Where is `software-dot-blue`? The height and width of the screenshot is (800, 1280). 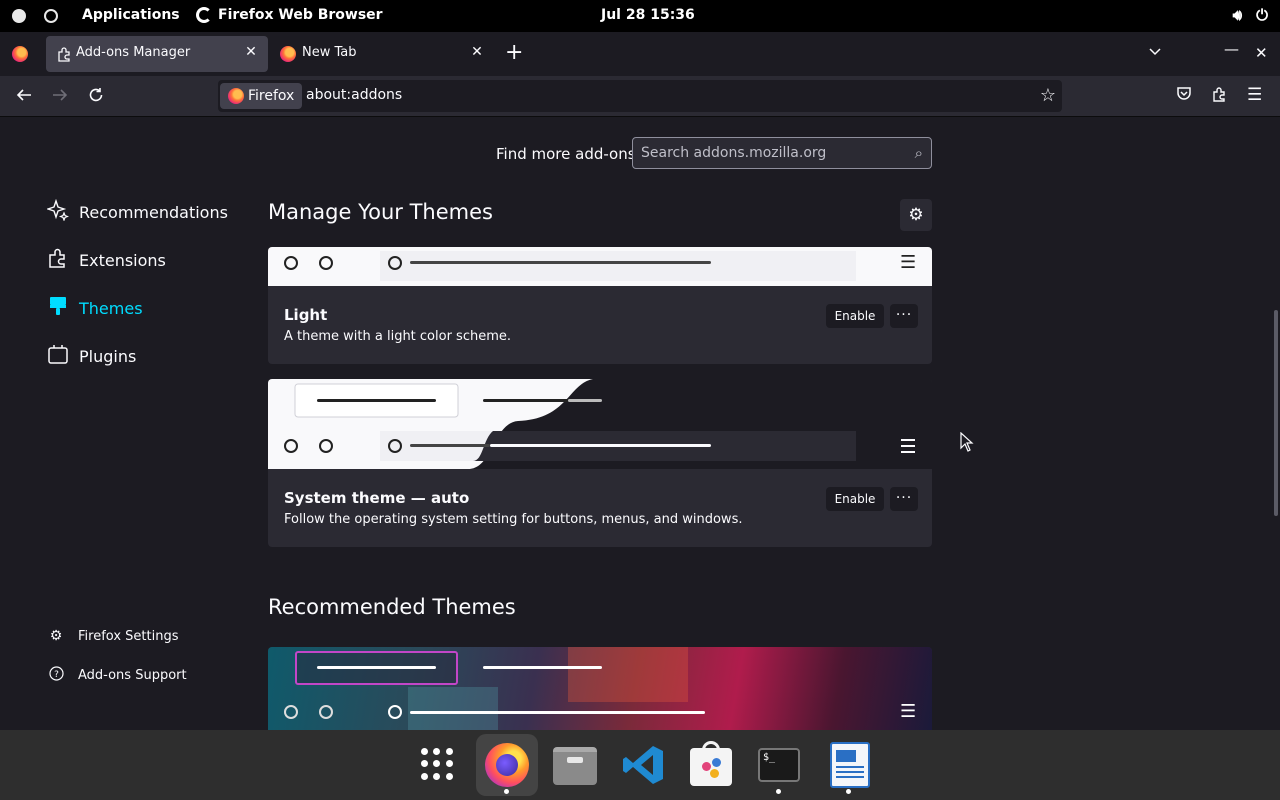
software-dot-blue is located at coordinates (716, 762).